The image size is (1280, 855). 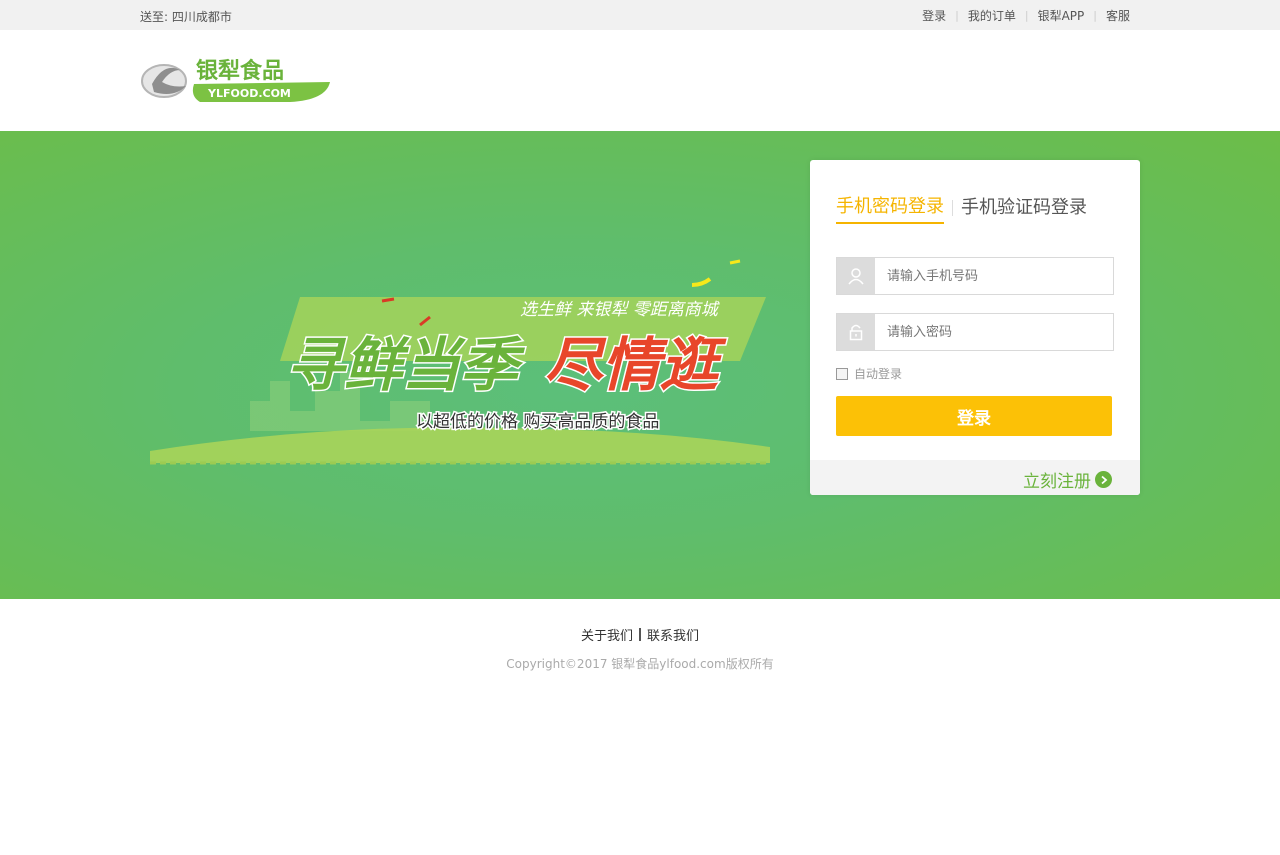 I want to click on banner-slogan: 选生鲜 来银犁 零距离商城 寻鲜当季 尽情逛 以超低的价格 购买高品质的食品, so click(x=460, y=362).